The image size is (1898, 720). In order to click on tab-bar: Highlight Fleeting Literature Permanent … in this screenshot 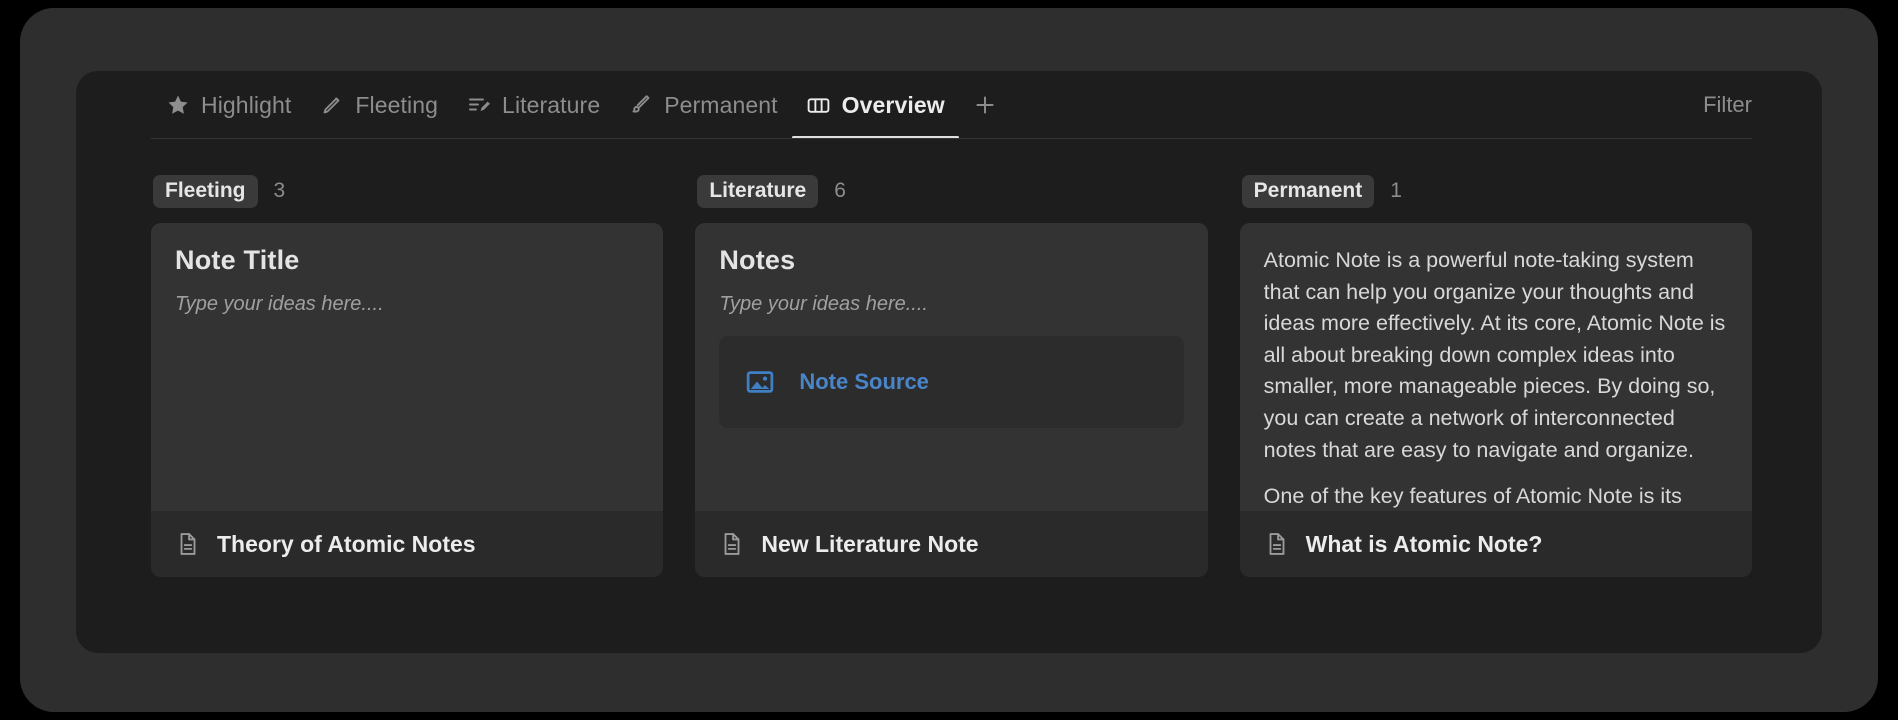, I will do `click(949, 113)`.